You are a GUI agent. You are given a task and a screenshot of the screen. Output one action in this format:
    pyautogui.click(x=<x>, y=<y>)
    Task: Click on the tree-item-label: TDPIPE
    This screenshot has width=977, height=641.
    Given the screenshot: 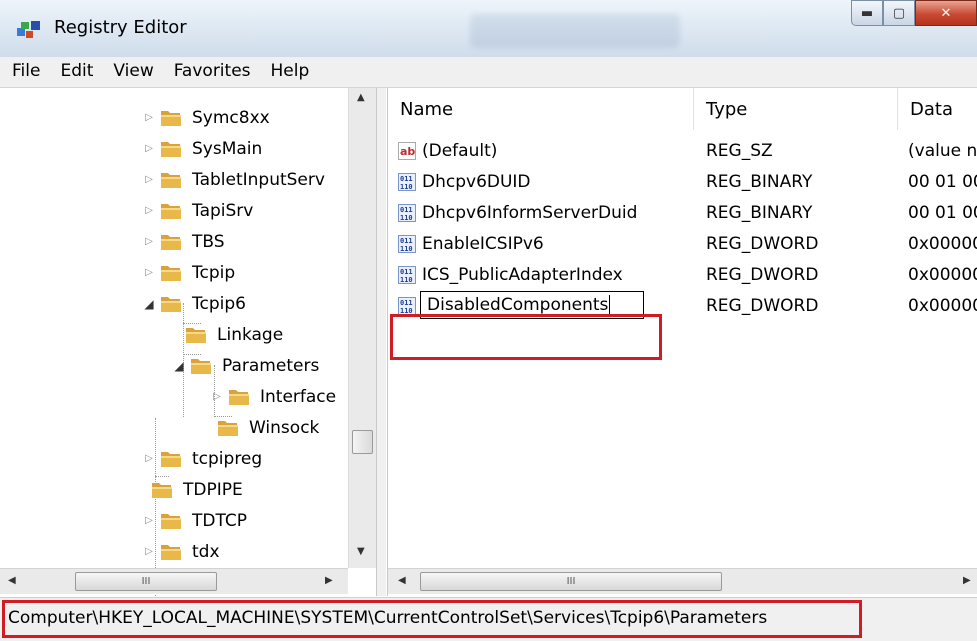 What is the action you would take?
    pyautogui.click(x=213, y=489)
    